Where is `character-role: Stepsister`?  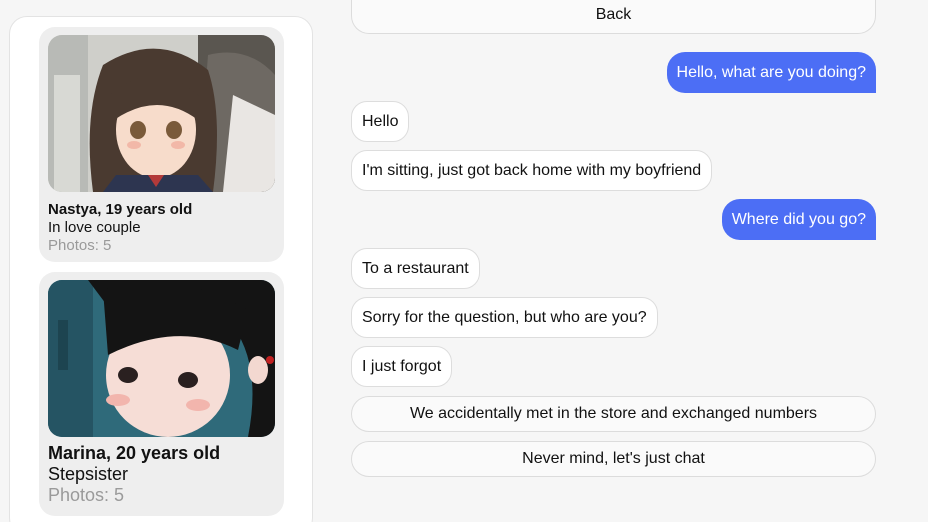
character-role: Stepsister is located at coordinates (88, 474).